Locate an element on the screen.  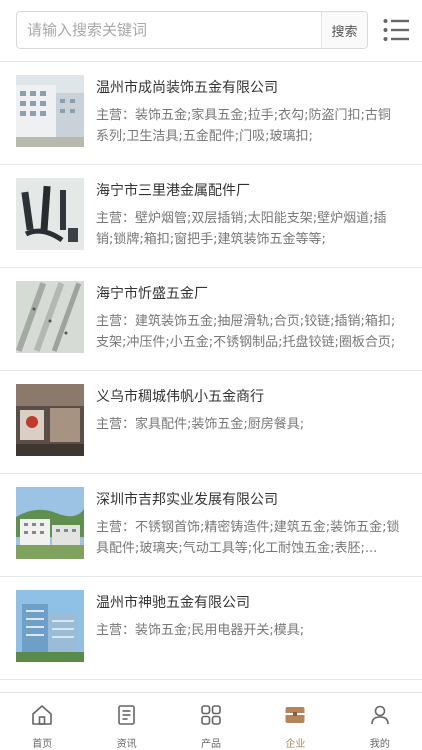
menu-icon is located at coordinates (396, 30).